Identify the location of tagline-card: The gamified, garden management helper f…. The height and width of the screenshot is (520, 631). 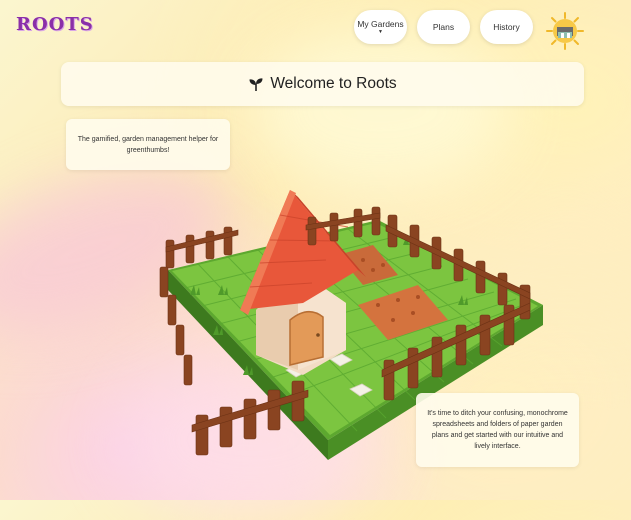
(148, 144).